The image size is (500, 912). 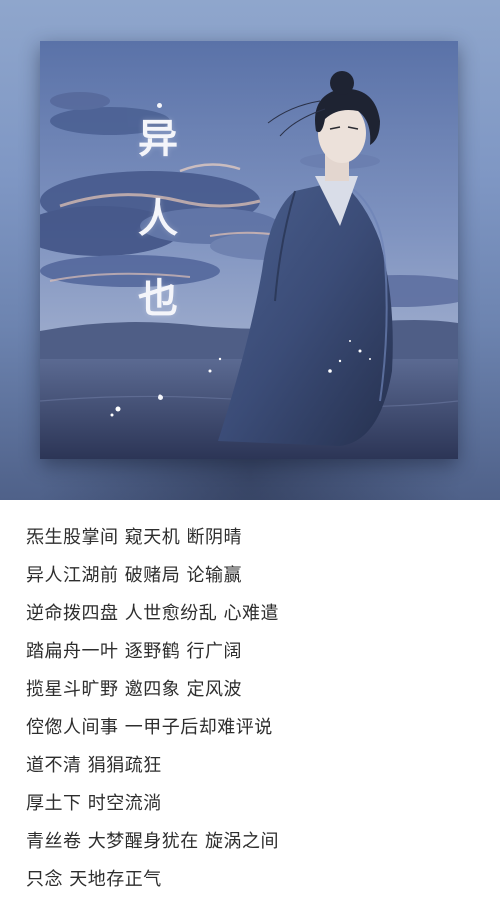 I want to click on title-dot-bottom, so click(x=160, y=397).